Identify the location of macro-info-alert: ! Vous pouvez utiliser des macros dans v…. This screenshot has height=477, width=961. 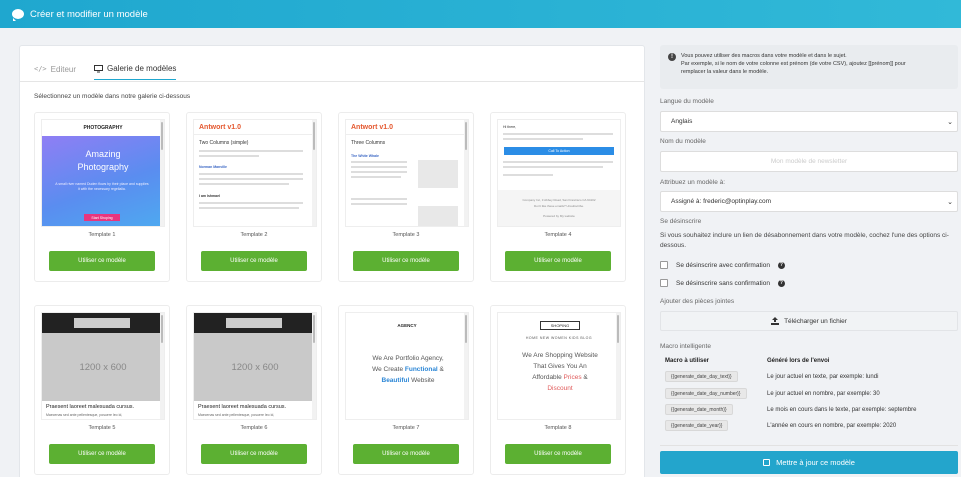
(809, 67).